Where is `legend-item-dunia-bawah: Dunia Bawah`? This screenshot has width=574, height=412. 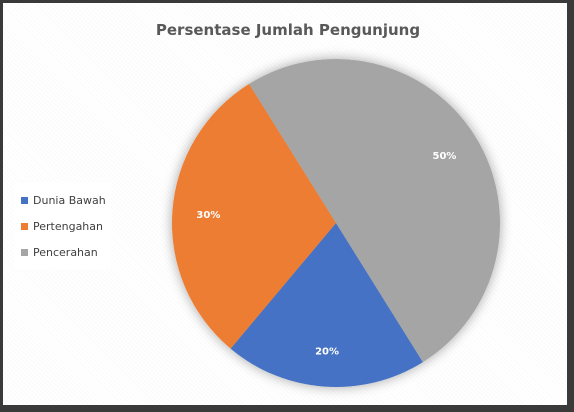
legend-item-dunia-bawah: Dunia Bawah is located at coordinates (63, 200).